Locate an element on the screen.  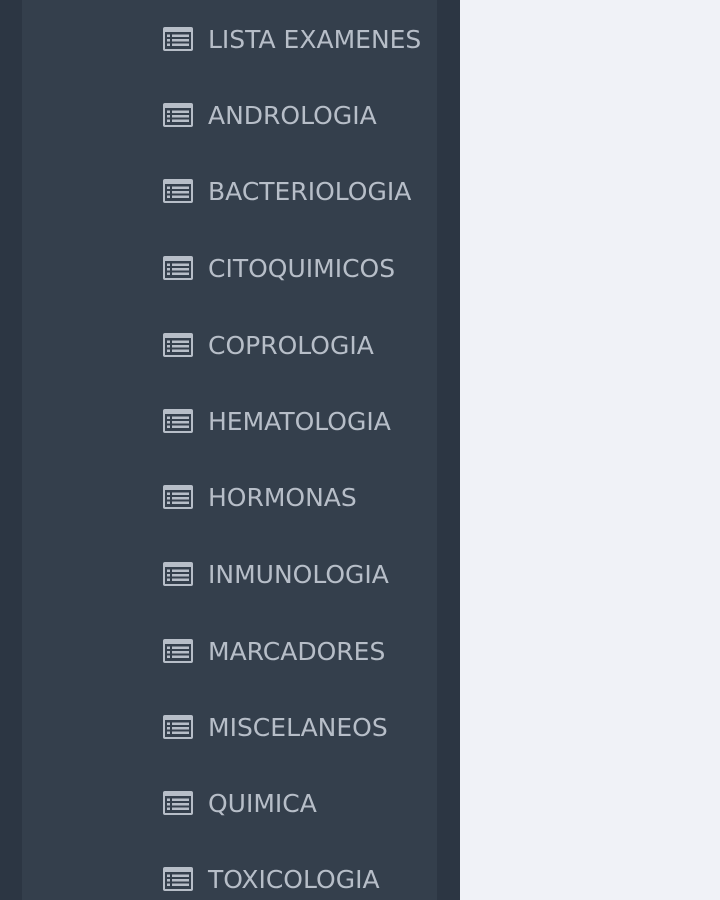
sidebar-item-label: ANDROLOGIA is located at coordinates (292, 115).